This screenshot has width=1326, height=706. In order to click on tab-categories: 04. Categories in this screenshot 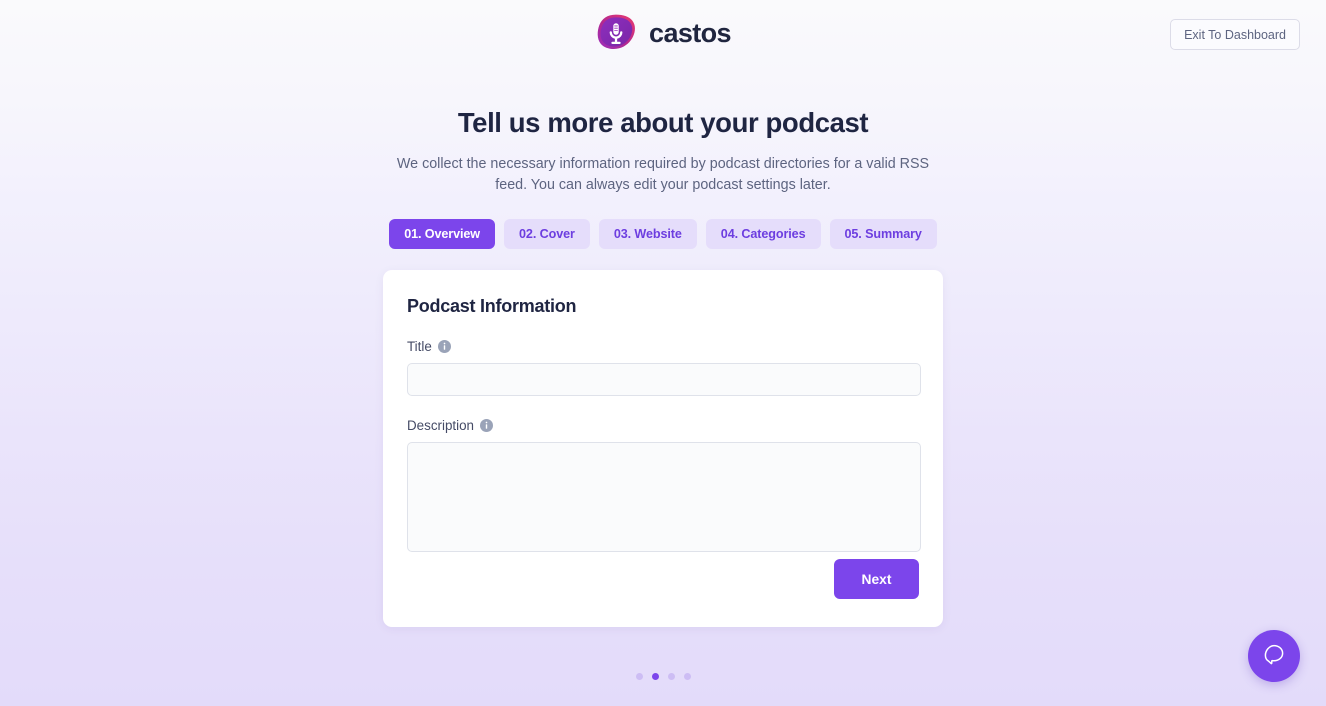, I will do `click(763, 234)`.